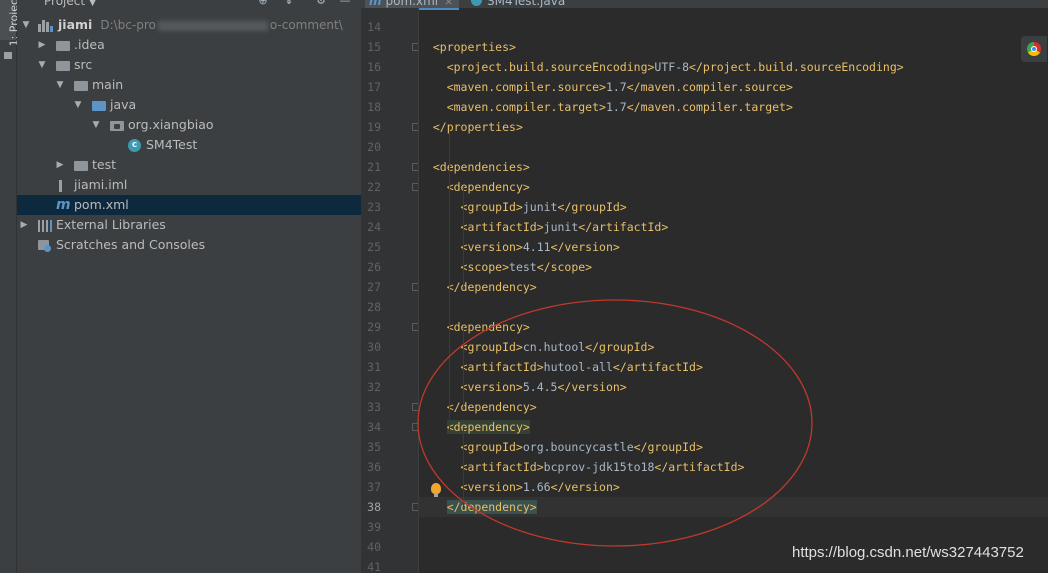 The height and width of the screenshot is (573, 1048). Describe the element at coordinates (371, 47) in the screenshot. I see `line-number: 15` at that location.